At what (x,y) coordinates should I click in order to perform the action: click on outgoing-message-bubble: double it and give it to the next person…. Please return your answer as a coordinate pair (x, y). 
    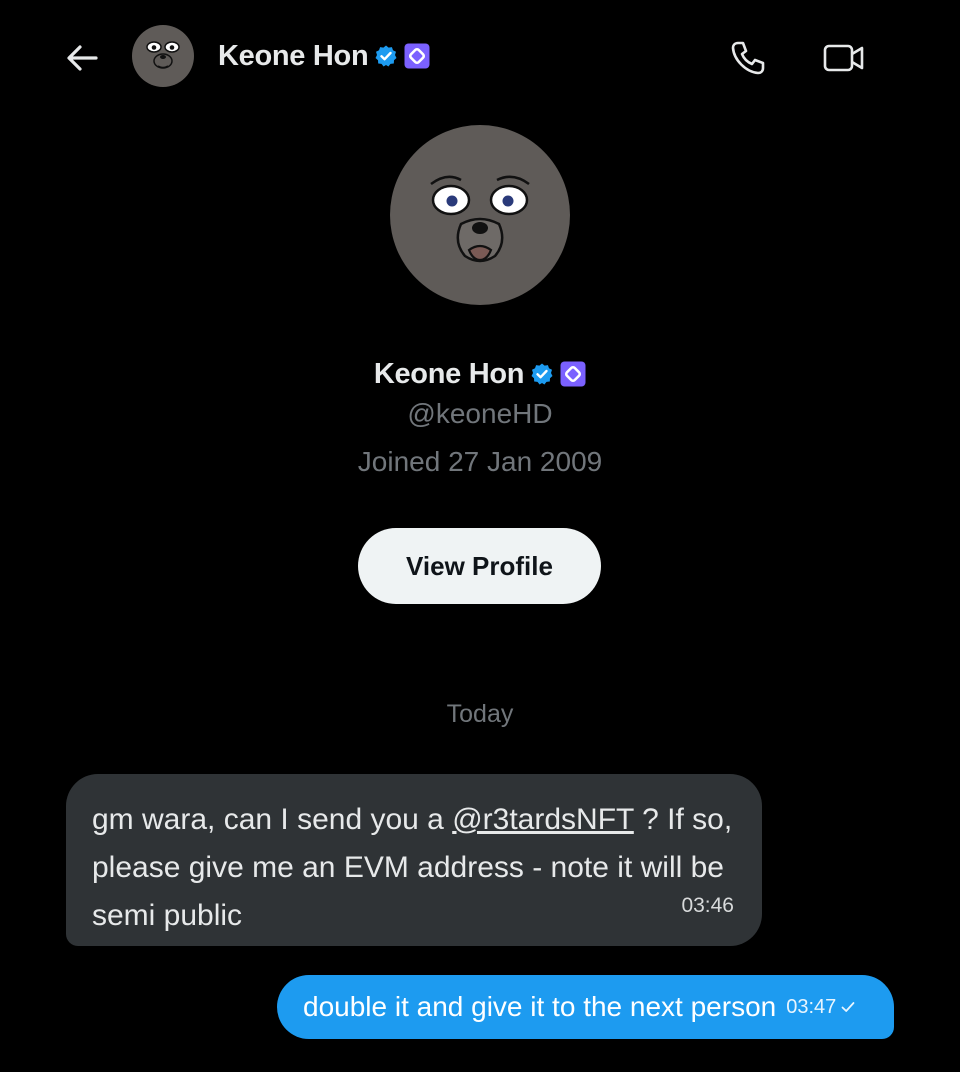
    Looking at the image, I should click on (585, 1007).